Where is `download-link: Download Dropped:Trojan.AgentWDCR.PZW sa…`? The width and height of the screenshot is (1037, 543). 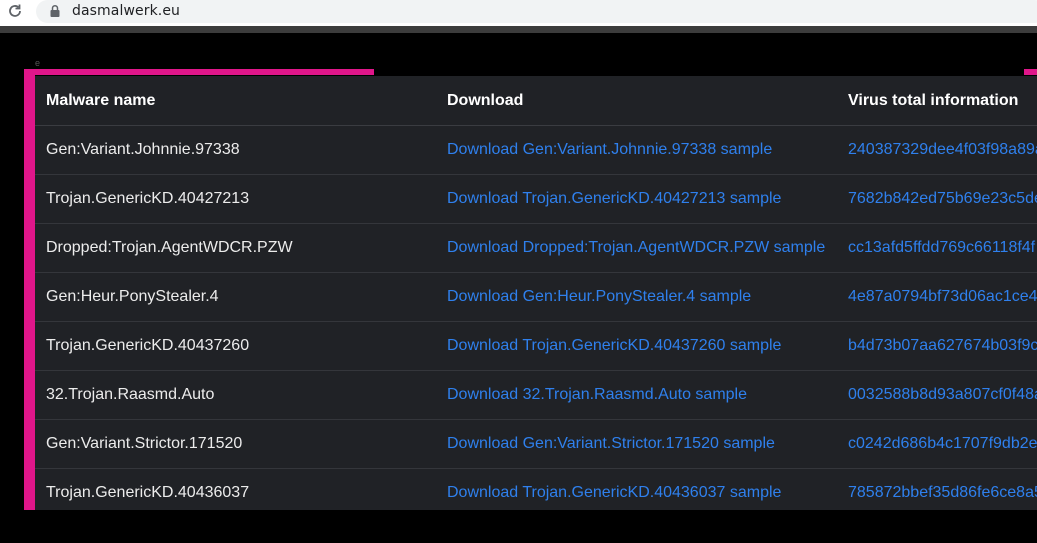 download-link: Download Dropped:Trojan.AgentWDCR.PZW sa… is located at coordinates (636, 247).